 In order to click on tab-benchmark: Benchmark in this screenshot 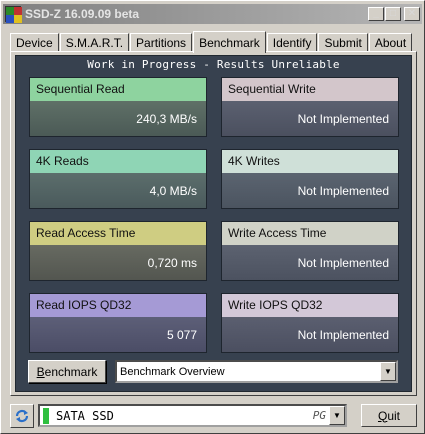, I will do `click(229, 42)`.